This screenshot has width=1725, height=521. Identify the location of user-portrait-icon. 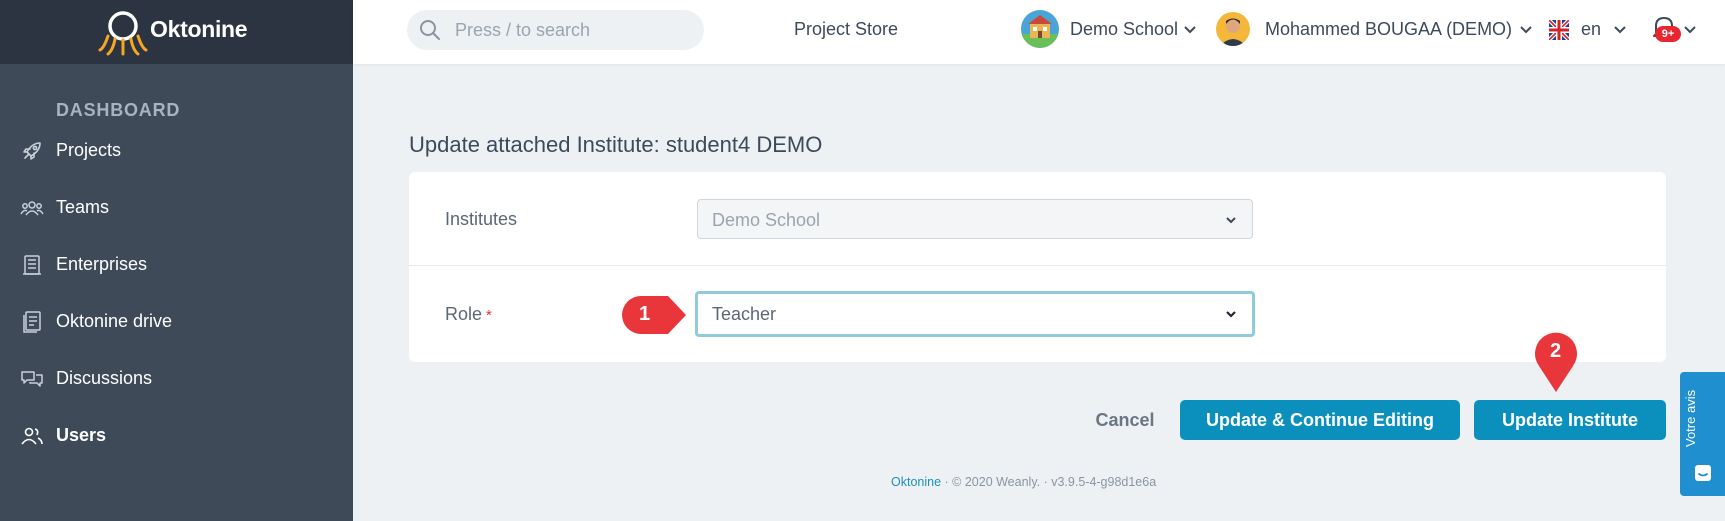
(1233, 32).